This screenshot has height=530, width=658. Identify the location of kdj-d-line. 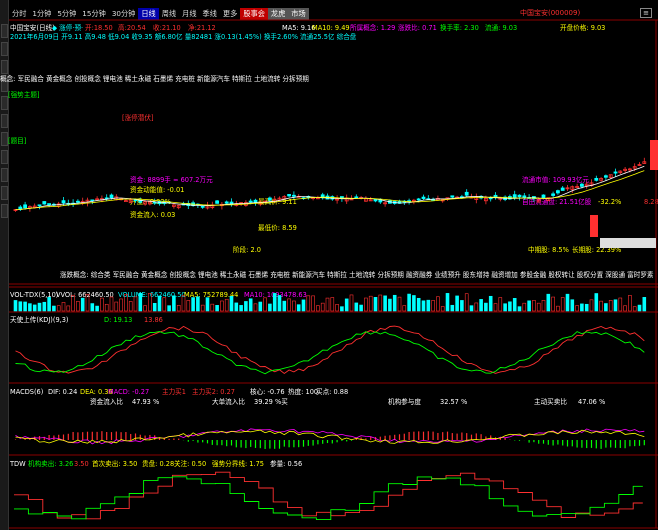
(330, 353).